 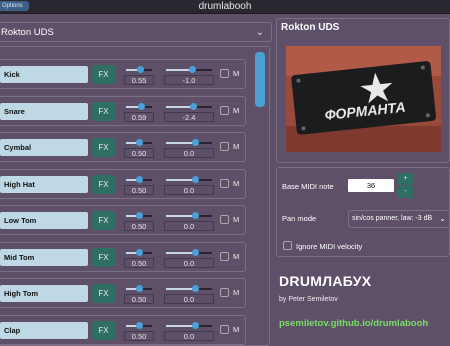 What do you see at coordinates (44, 111) in the screenshot?
I see `instrument-name: Snare` at bounding box center [44, 111].